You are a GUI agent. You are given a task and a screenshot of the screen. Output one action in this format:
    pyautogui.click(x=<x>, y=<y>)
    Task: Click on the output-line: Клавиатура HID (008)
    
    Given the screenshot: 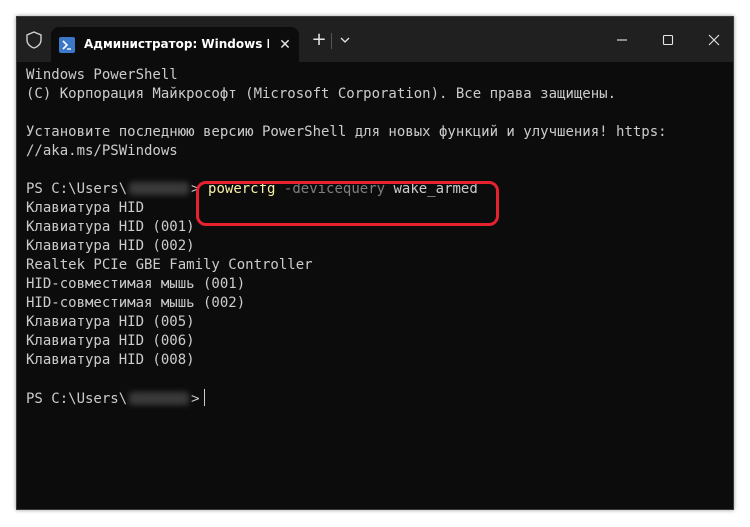 What is the action you would take?
    pyautogui.click(x=110, y=360)
    